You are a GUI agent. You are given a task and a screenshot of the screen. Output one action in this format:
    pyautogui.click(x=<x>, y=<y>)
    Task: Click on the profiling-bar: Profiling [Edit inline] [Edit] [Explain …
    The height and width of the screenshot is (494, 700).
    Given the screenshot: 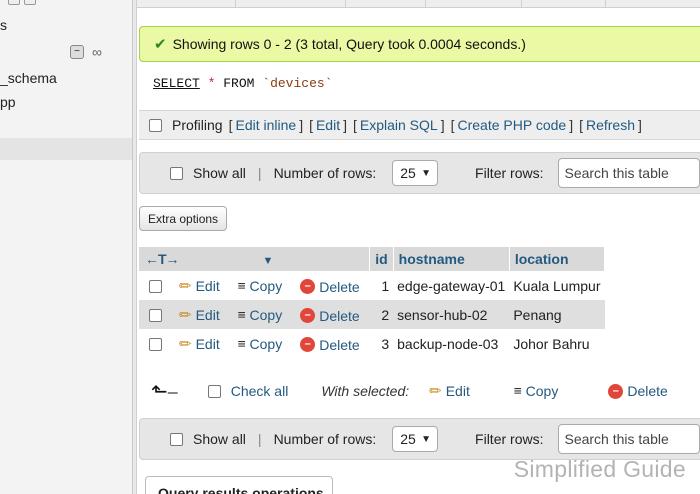 What is the action you would take?
    pyautogui.click(x=419, y=125)
    